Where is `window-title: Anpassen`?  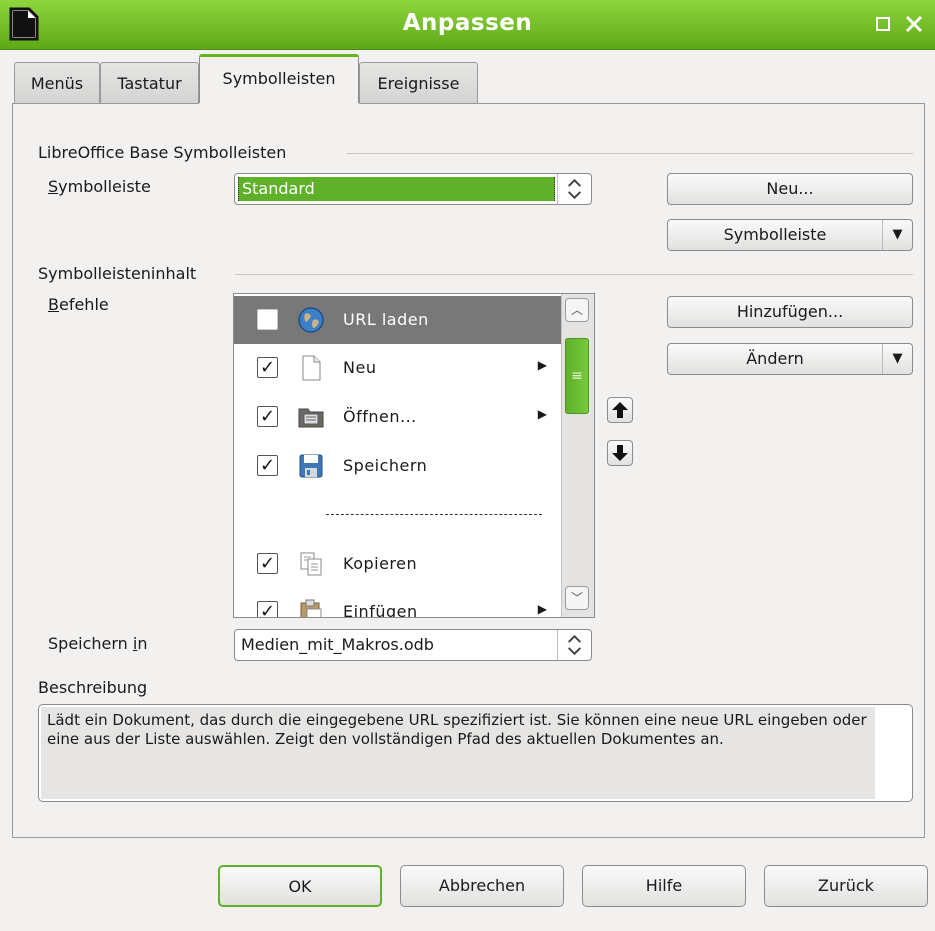 window-title: Anpassen is located at coordinates (467, 23).